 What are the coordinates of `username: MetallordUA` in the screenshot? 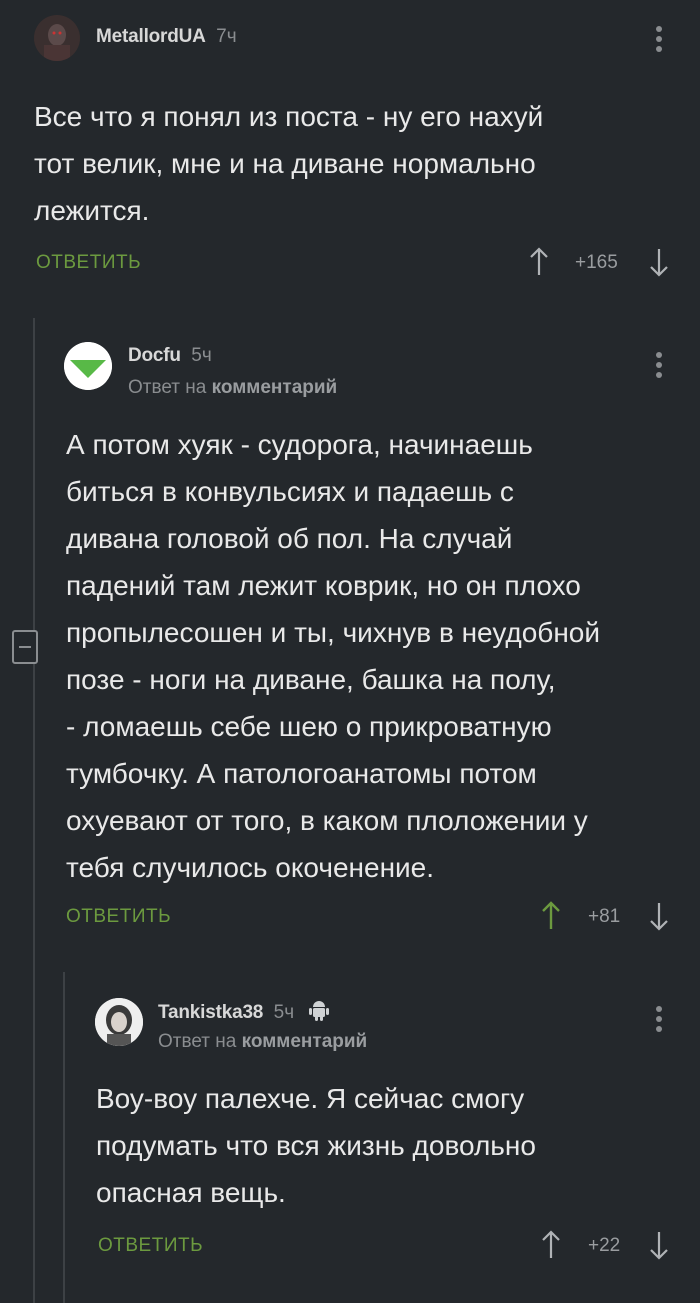 It's located at (151, 36).